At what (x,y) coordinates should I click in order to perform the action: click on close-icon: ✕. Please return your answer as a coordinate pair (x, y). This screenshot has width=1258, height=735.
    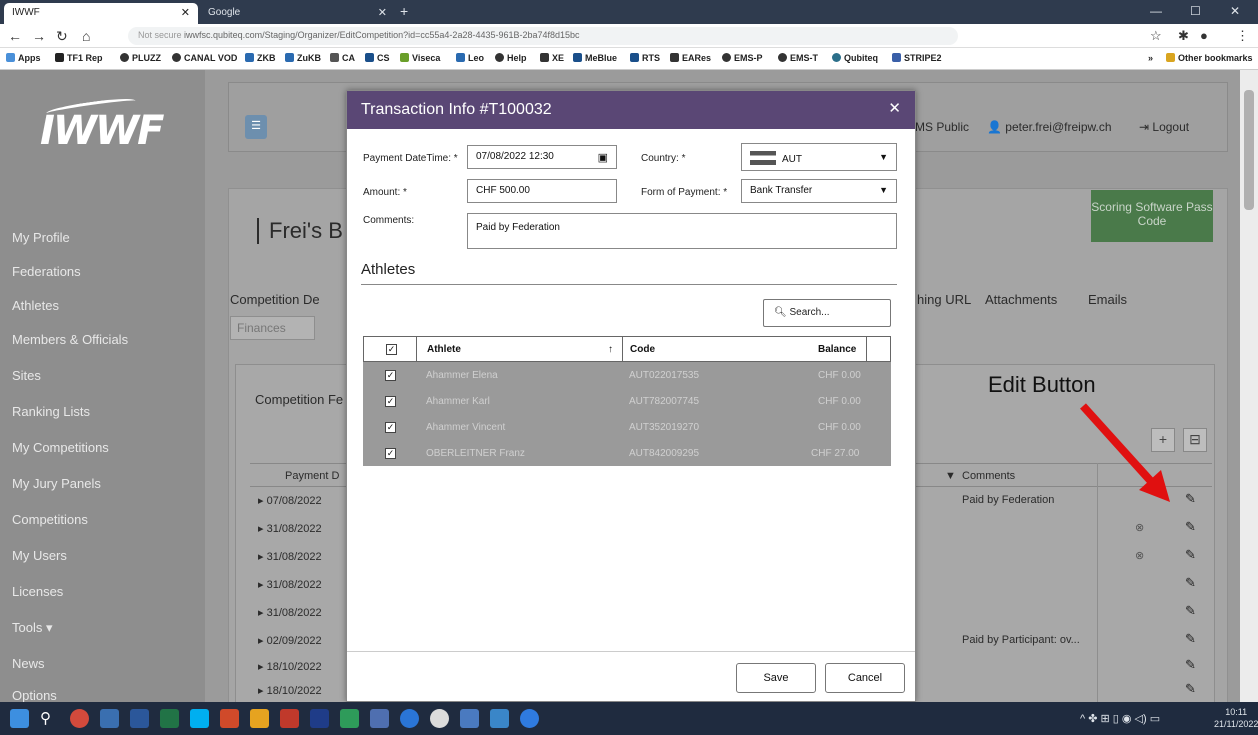
    Looking at the image, I should click on (894, 108).